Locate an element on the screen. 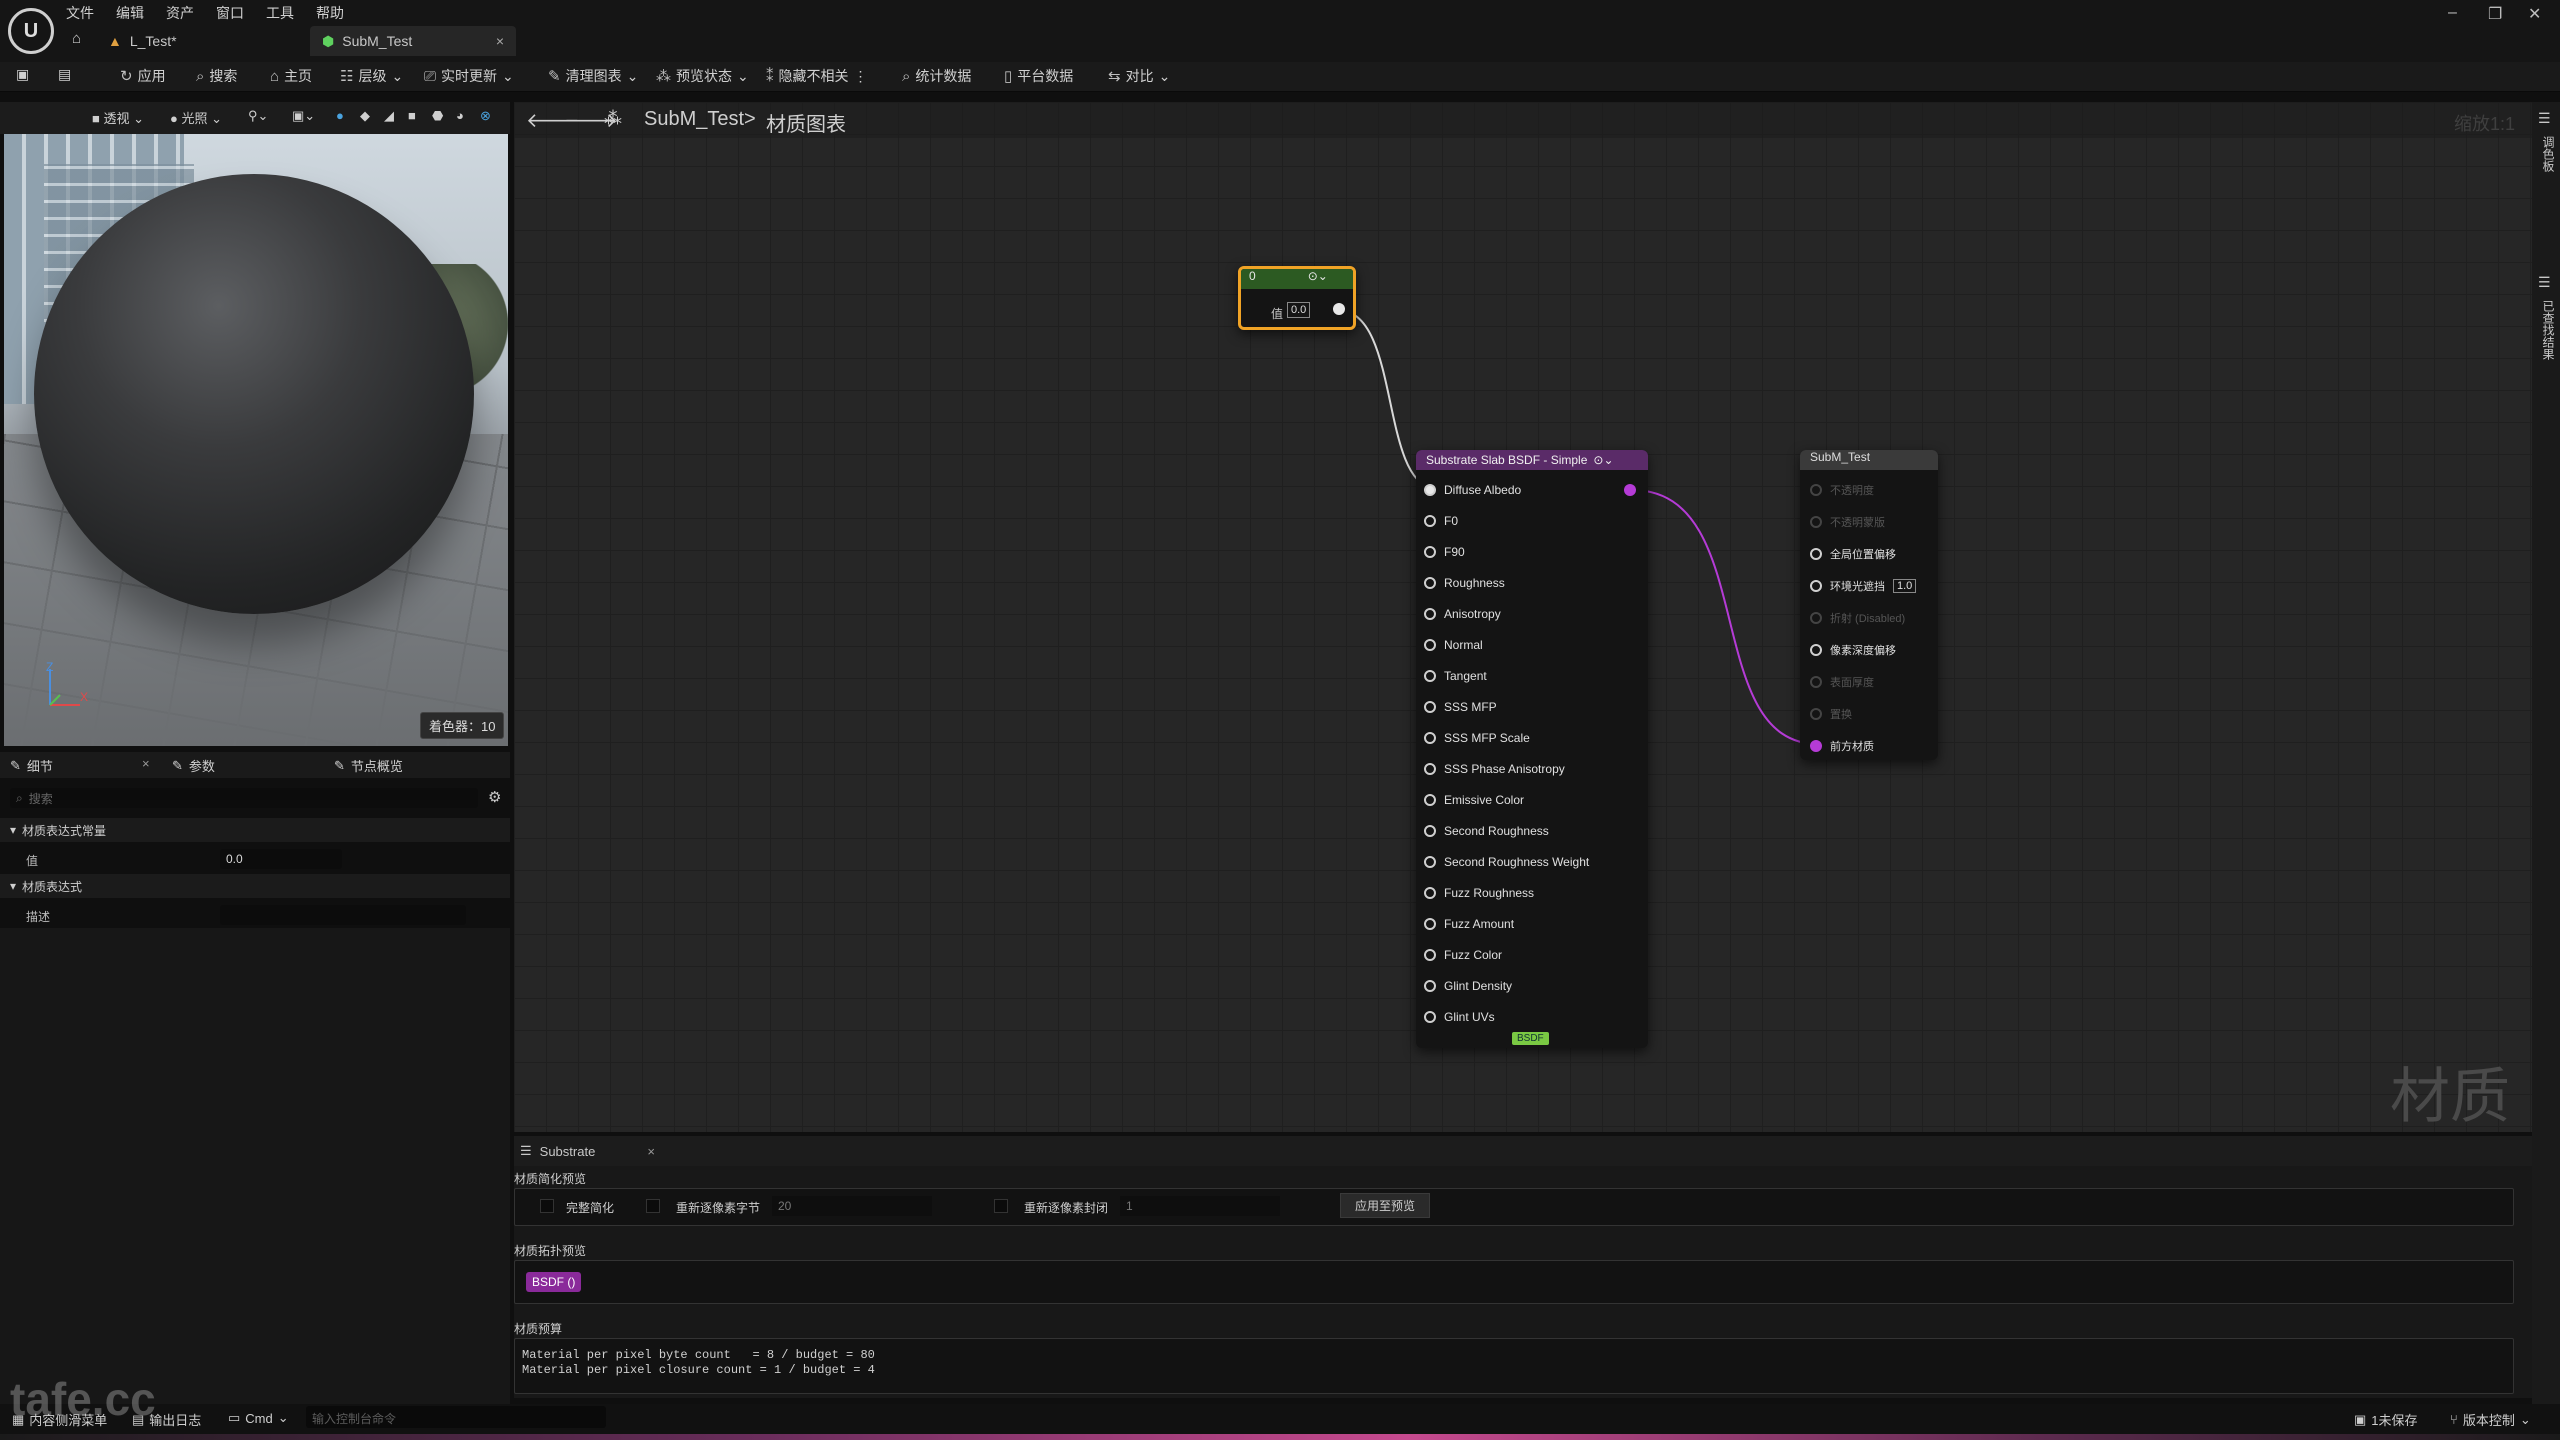 The width and height of the screenshot is (2560, 1440). bsdf-pin-label: SSS MFP is located at coordinates (1470, 707).